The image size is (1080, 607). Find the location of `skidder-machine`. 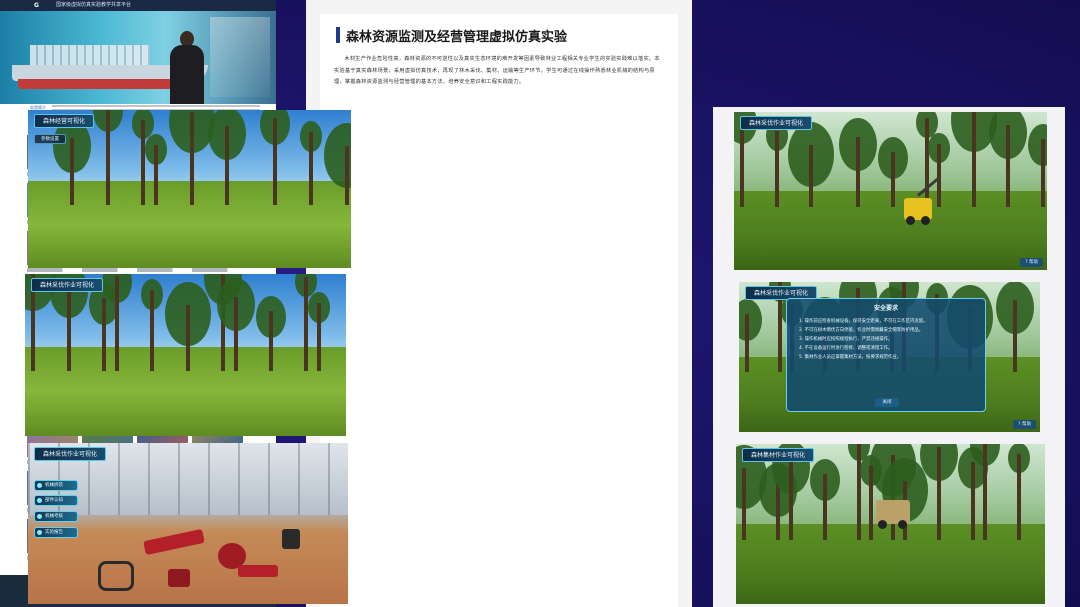

skidder-machine is located at coordinates (893, 514).